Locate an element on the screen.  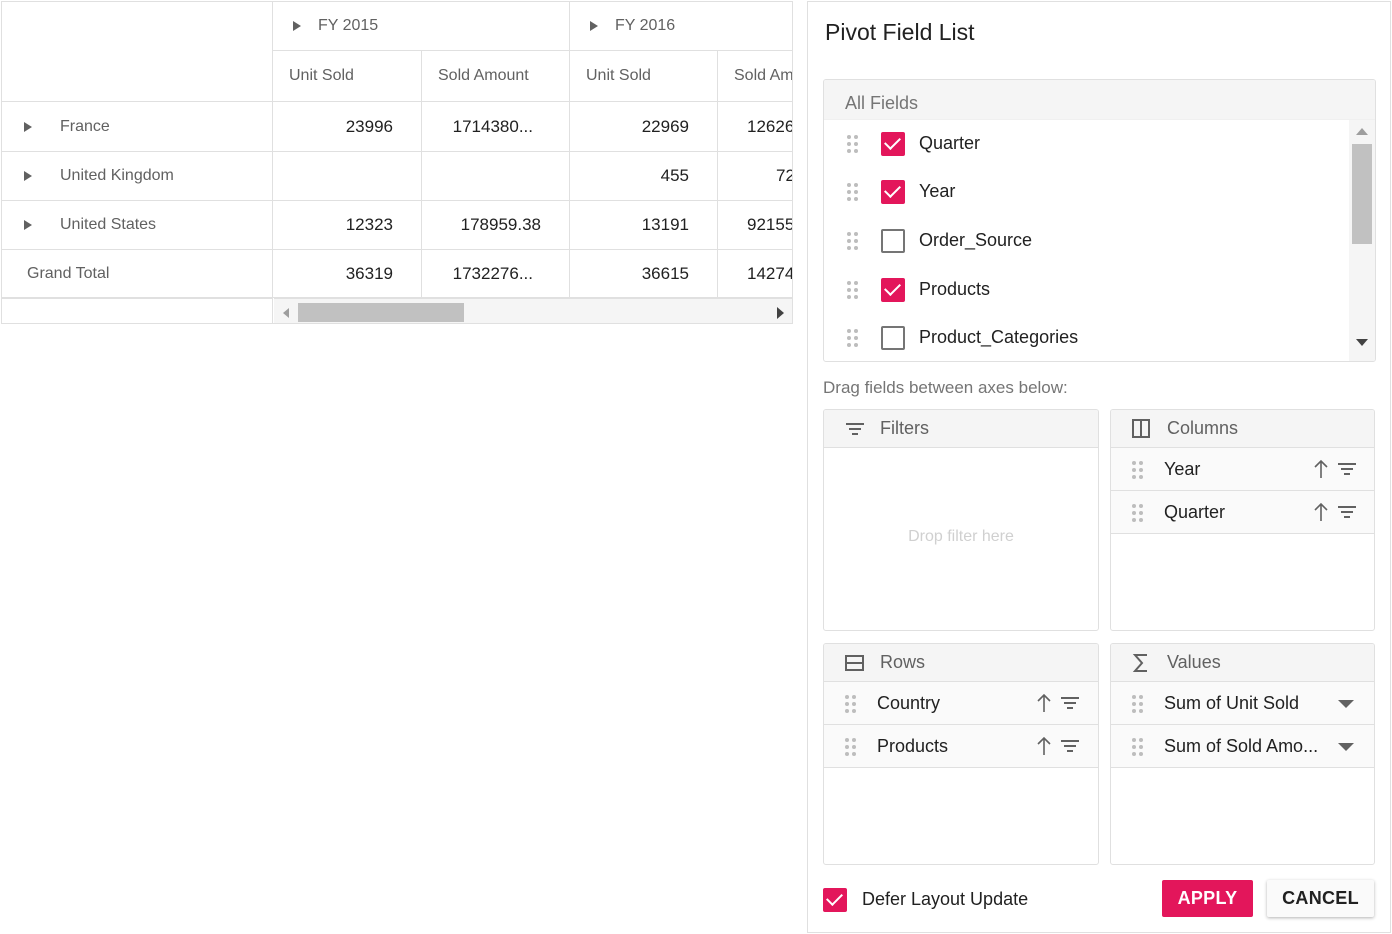
axis-pill-year: Year is located at coordinates (1242, 469).